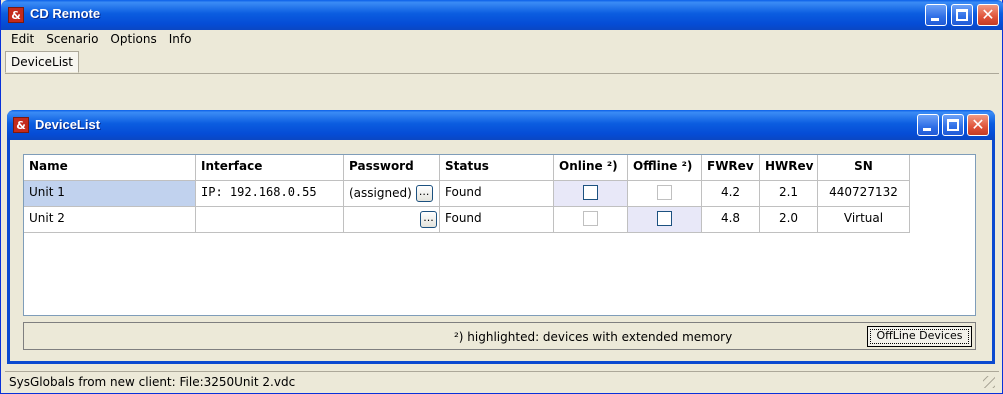 This screenshot has width=1003, height=394. I want to click on offline-devices-button: OffLine Devices, so click(919, 336).